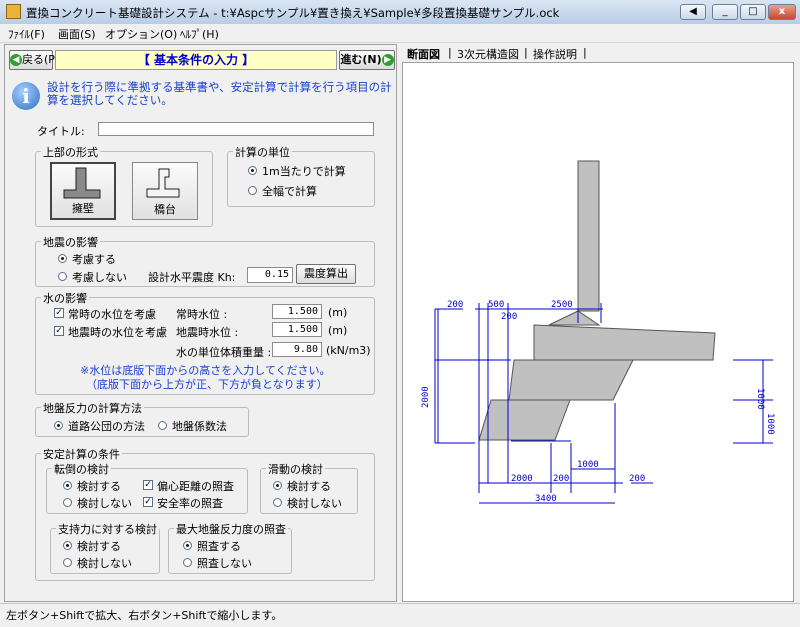  Describe the element at coordinates (199, 426) in the screenshot. I see `reaction-coef-label: 地盤係数法` at that location.